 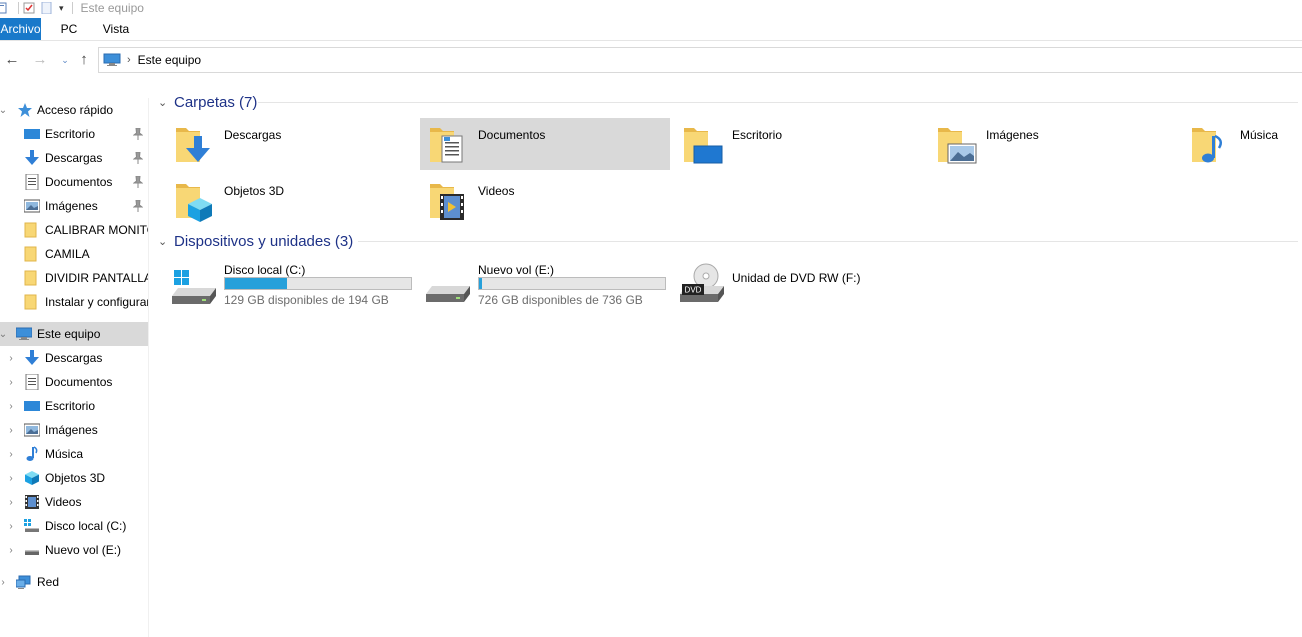 What do you see at coordinates (193, 145) in the screenshot?
I see `download-folder-icon` at bounding box center [193, 145].